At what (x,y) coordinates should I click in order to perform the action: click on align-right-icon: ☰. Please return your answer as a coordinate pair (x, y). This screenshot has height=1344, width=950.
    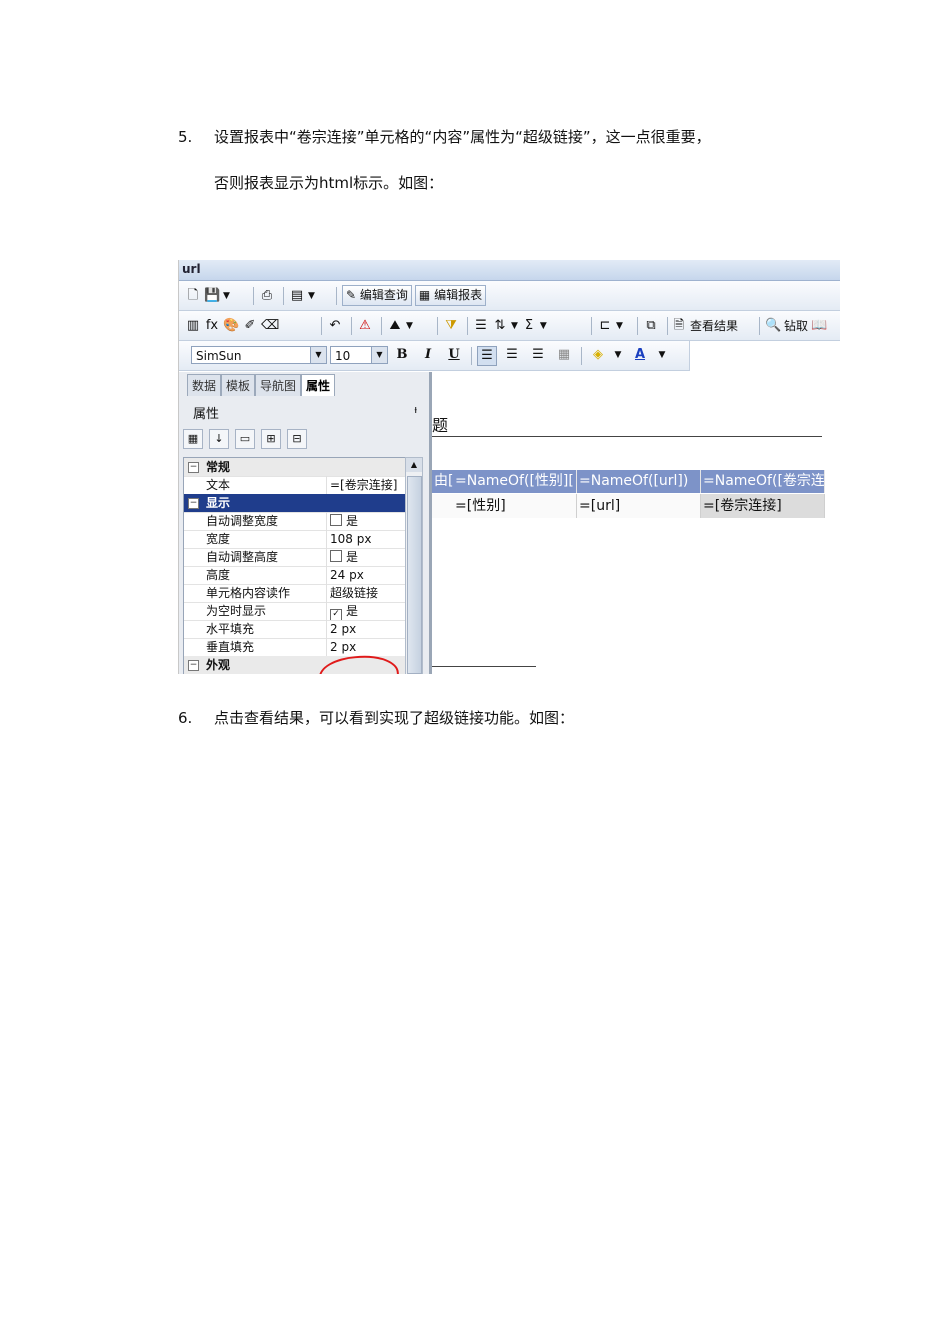
    Looking at the image, I should click on (538, 355).